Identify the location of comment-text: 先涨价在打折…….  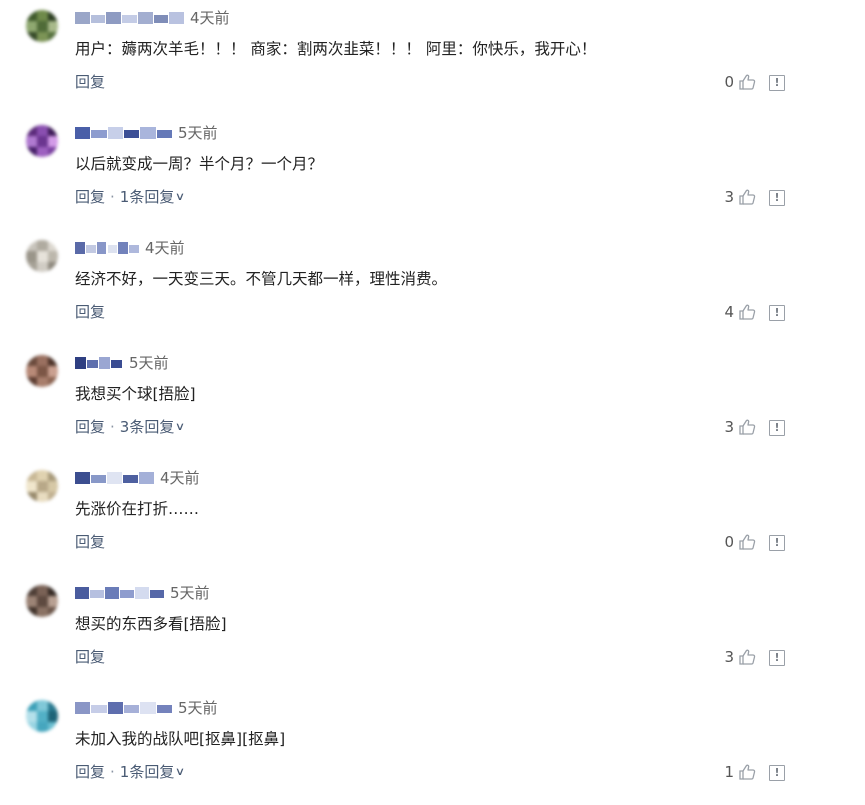
(137, 509).